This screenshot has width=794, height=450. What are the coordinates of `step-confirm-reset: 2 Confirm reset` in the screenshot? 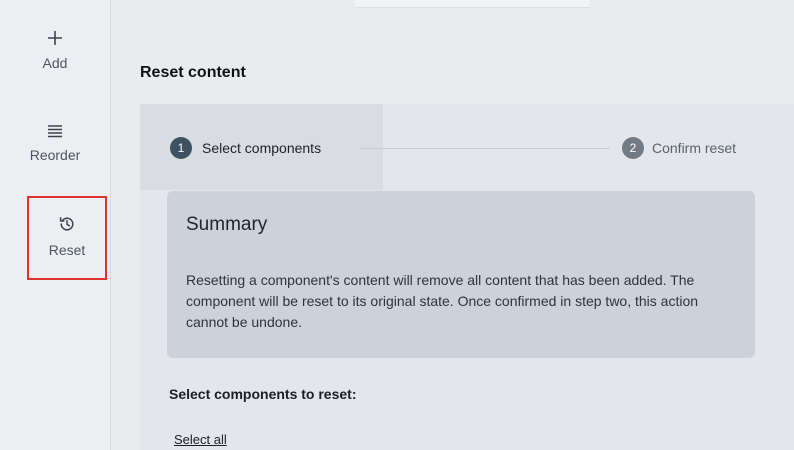 It's located at (679, 148).